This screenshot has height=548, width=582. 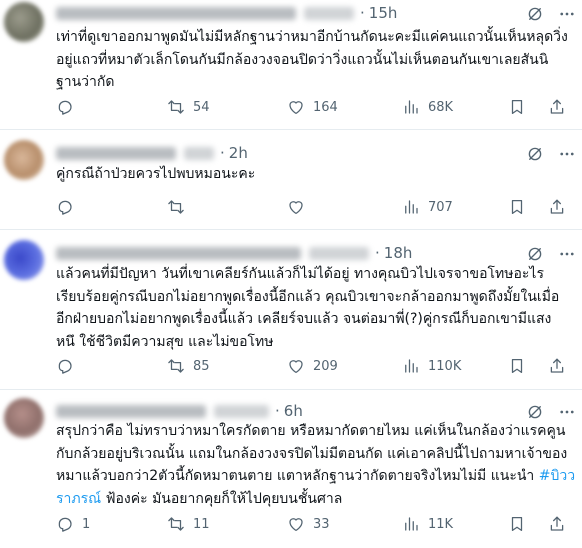 I want to click on tweet-header: · 15h, so click(x=226, y=13).